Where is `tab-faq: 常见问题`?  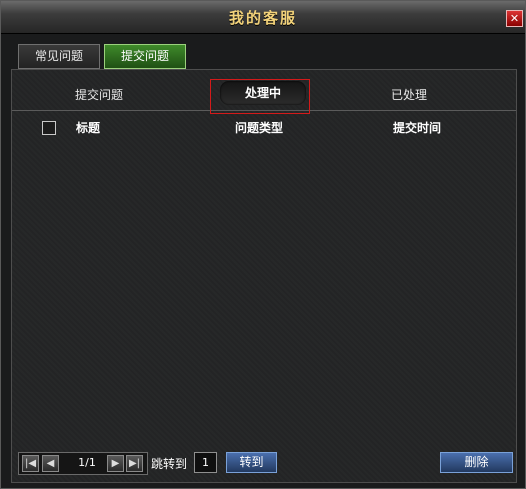
tab-faq: 常见问题 is located at coordinates (59, 56).